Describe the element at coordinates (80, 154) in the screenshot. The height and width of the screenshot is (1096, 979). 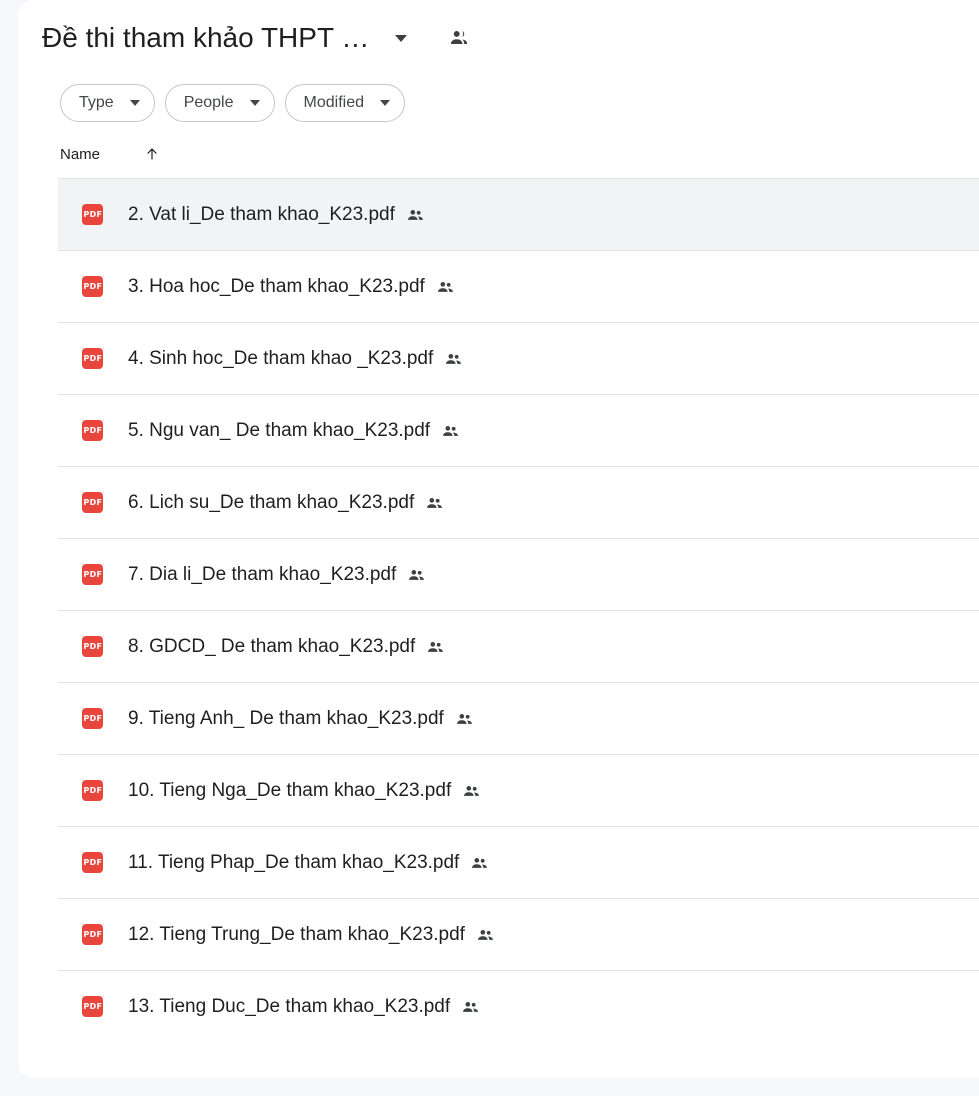
I see `column-header-name: Name` at that location.